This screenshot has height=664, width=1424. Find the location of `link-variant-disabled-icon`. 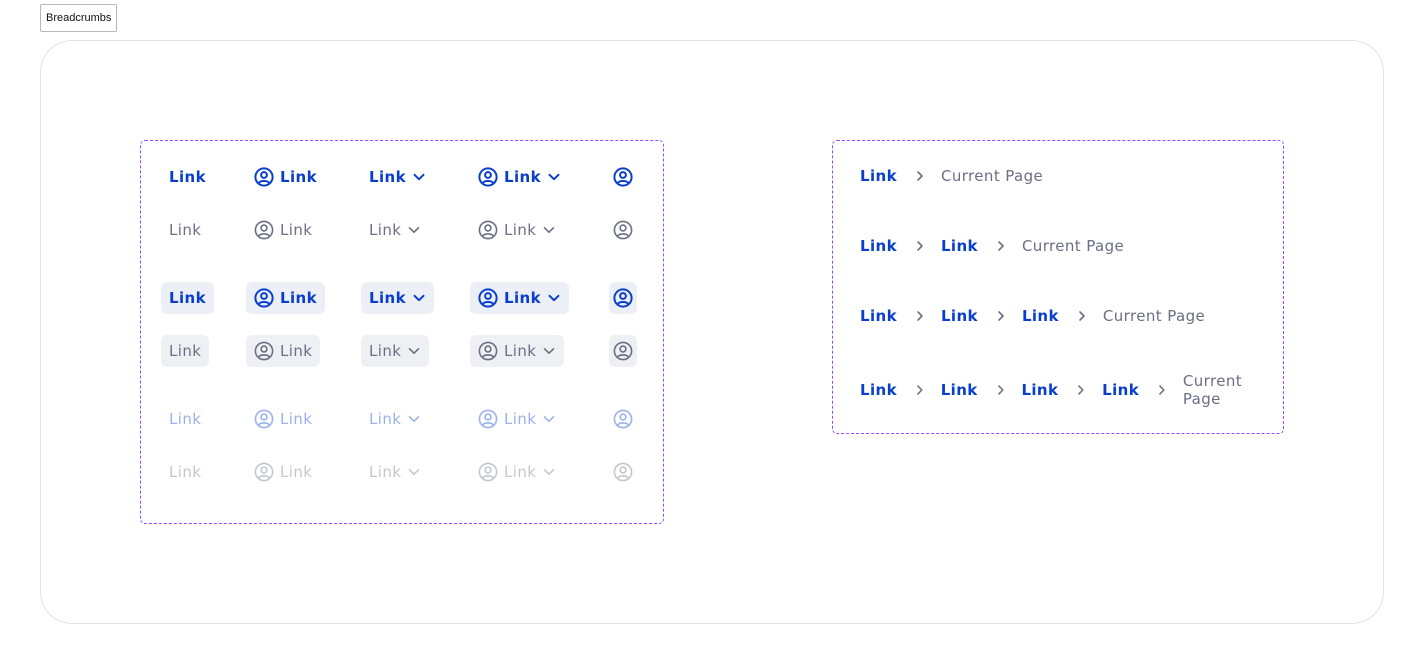

link-variant-disabled-icon is located at coordinates (623, 419).